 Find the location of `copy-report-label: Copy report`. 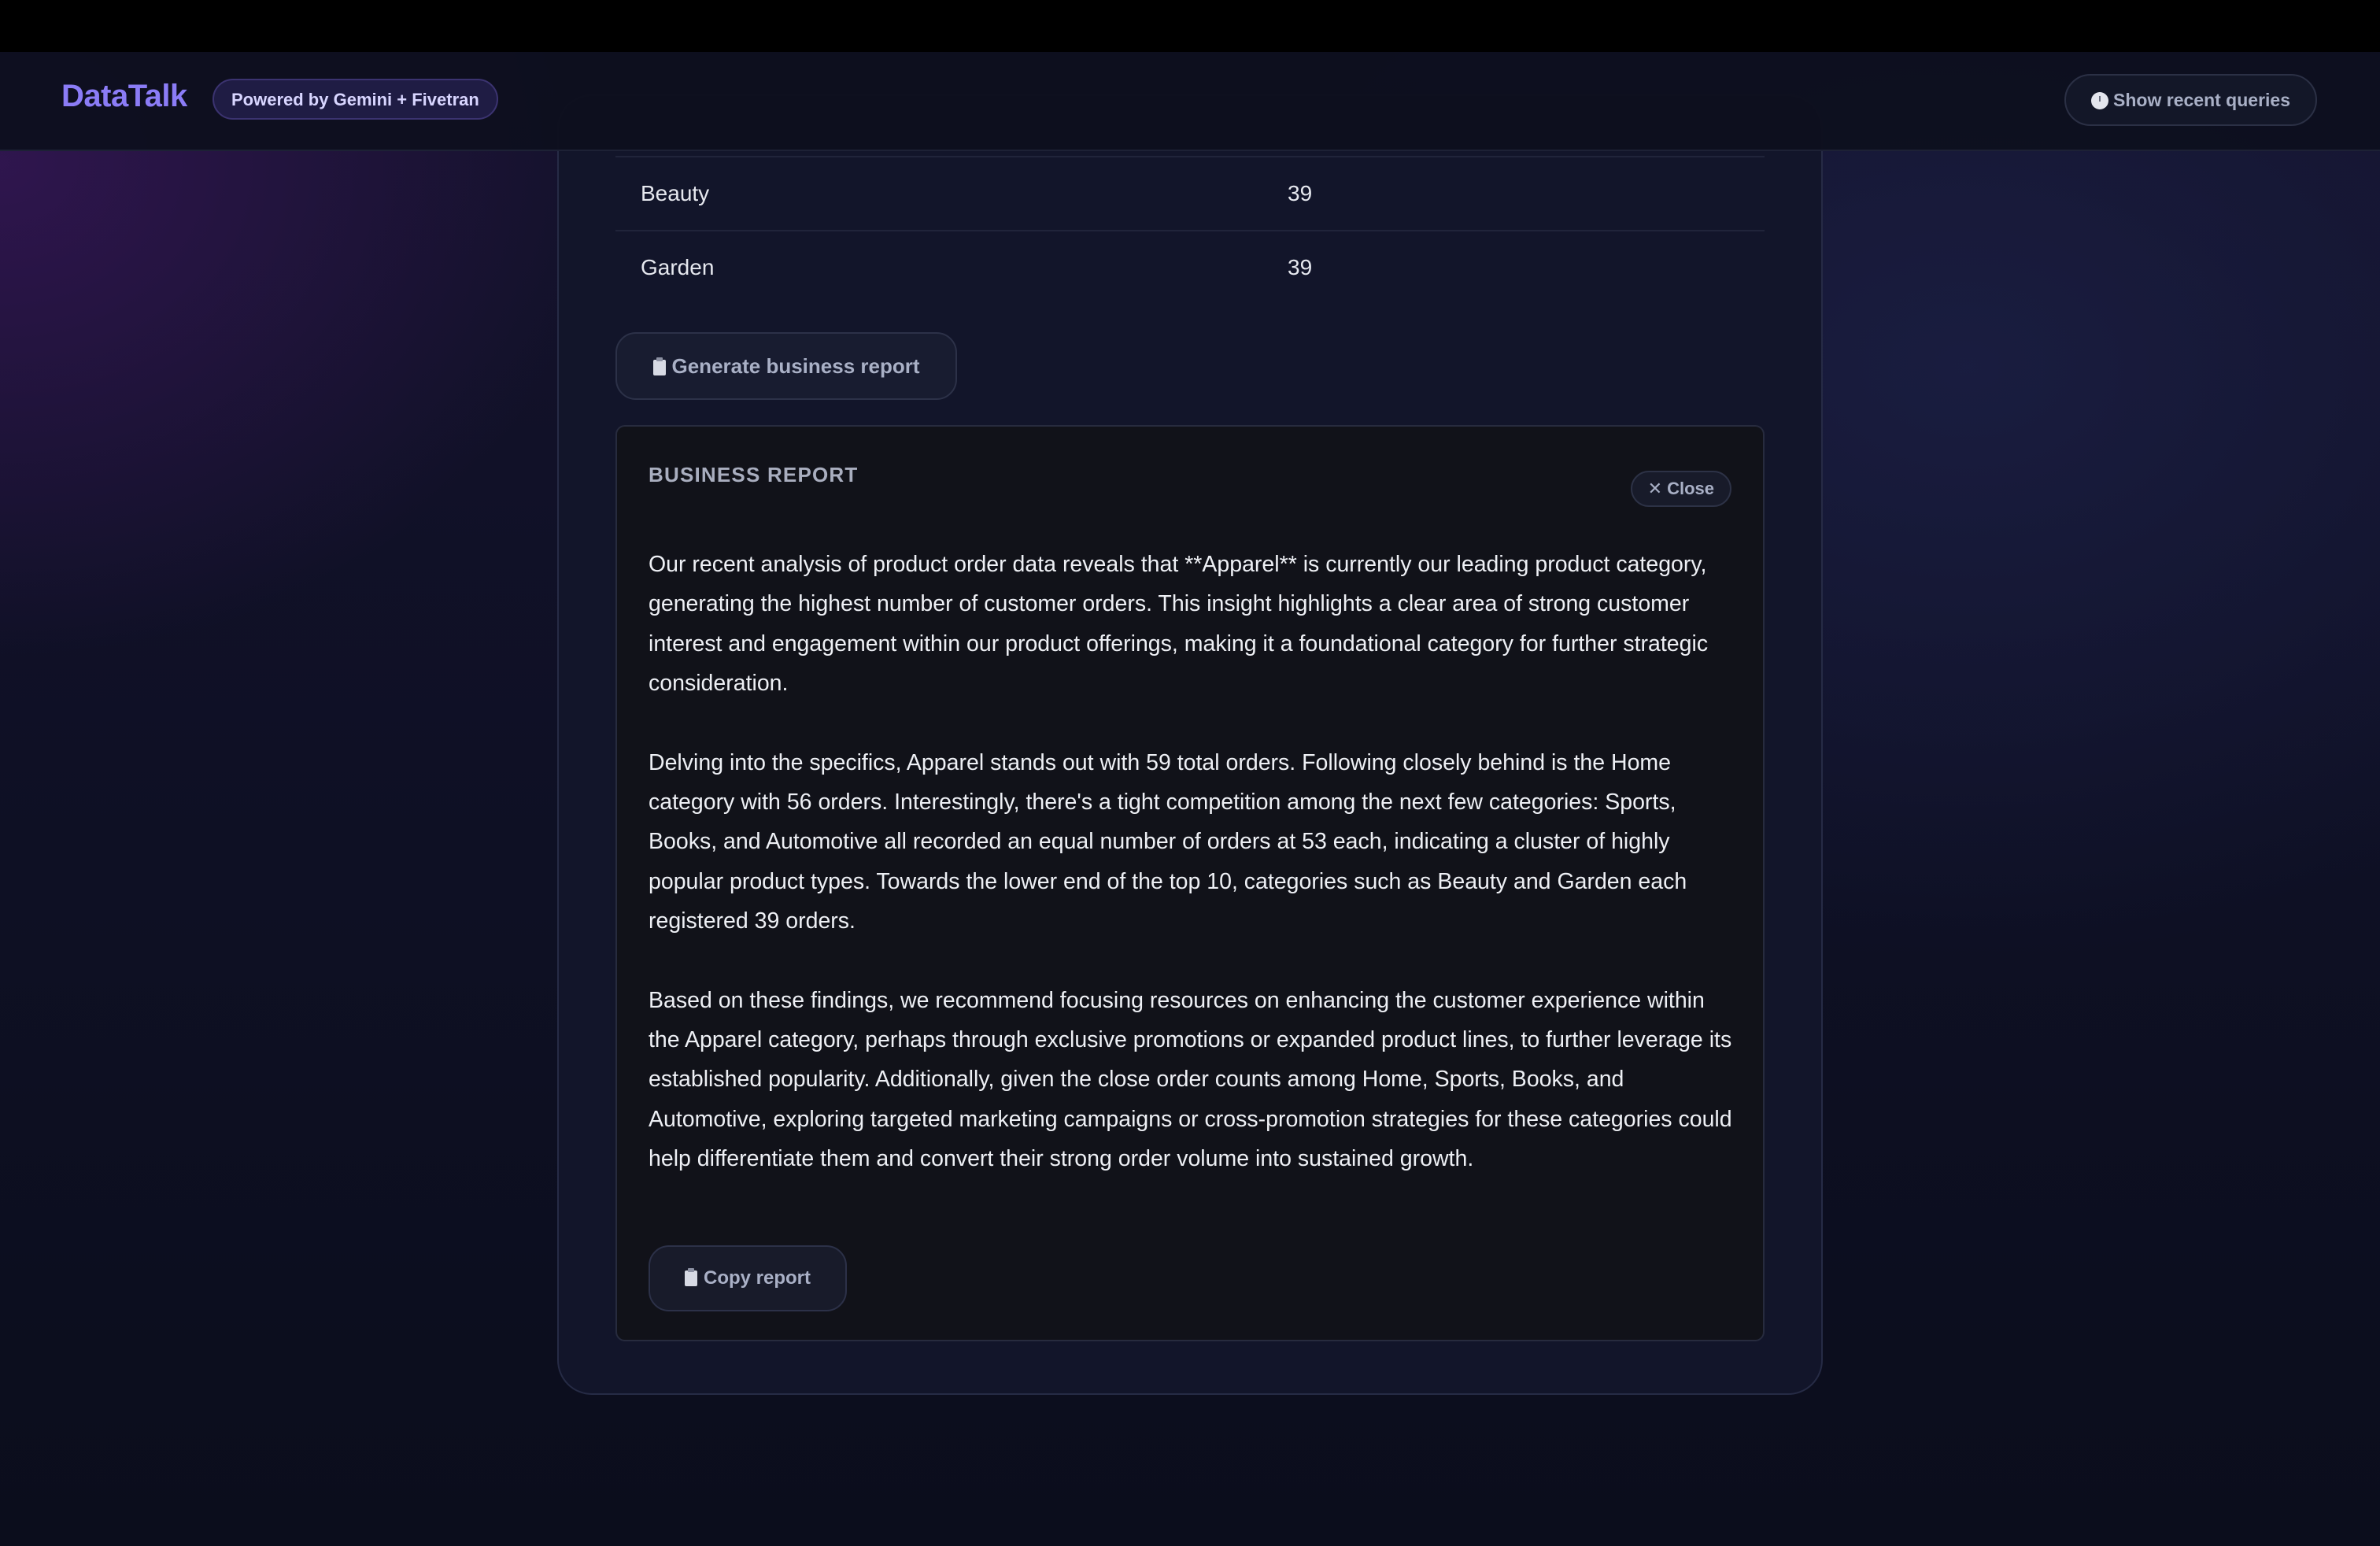

copy-report-label: Copy report is located at coordinates (757, 1278).